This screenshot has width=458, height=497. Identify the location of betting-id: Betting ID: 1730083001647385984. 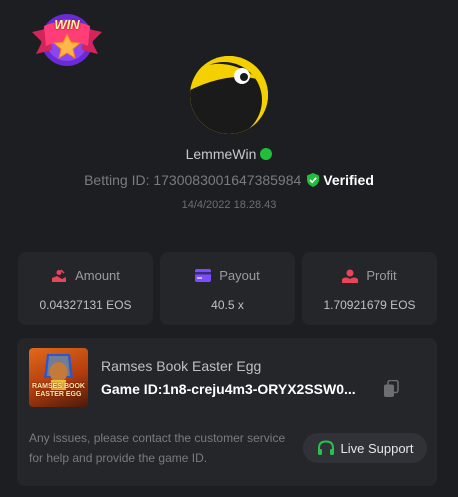
(193, 180).